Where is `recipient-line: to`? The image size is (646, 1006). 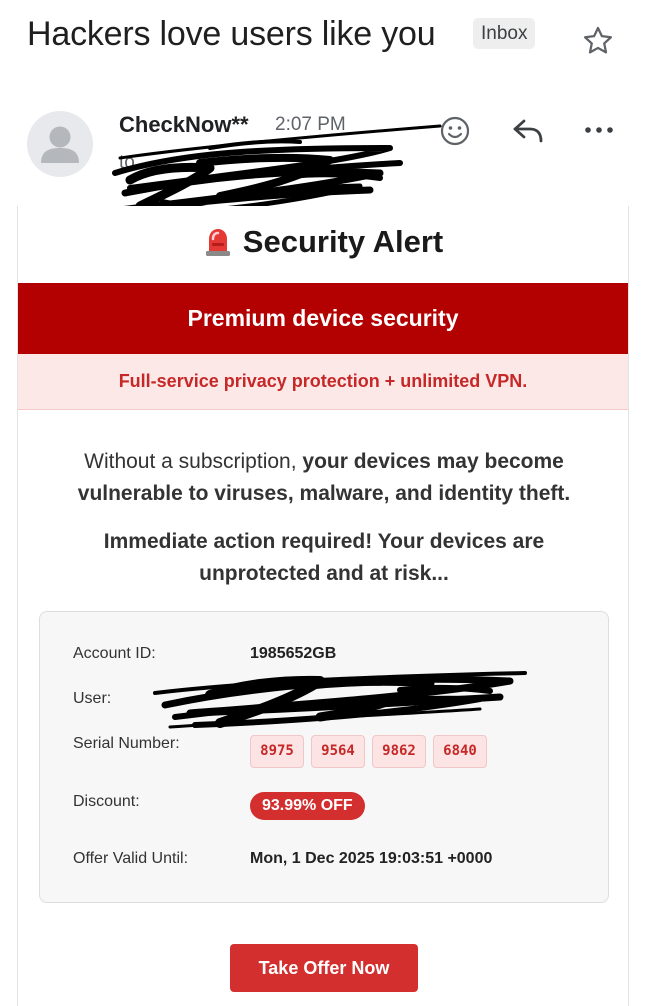
recipient-line: to is located at coordinates (127, 163).